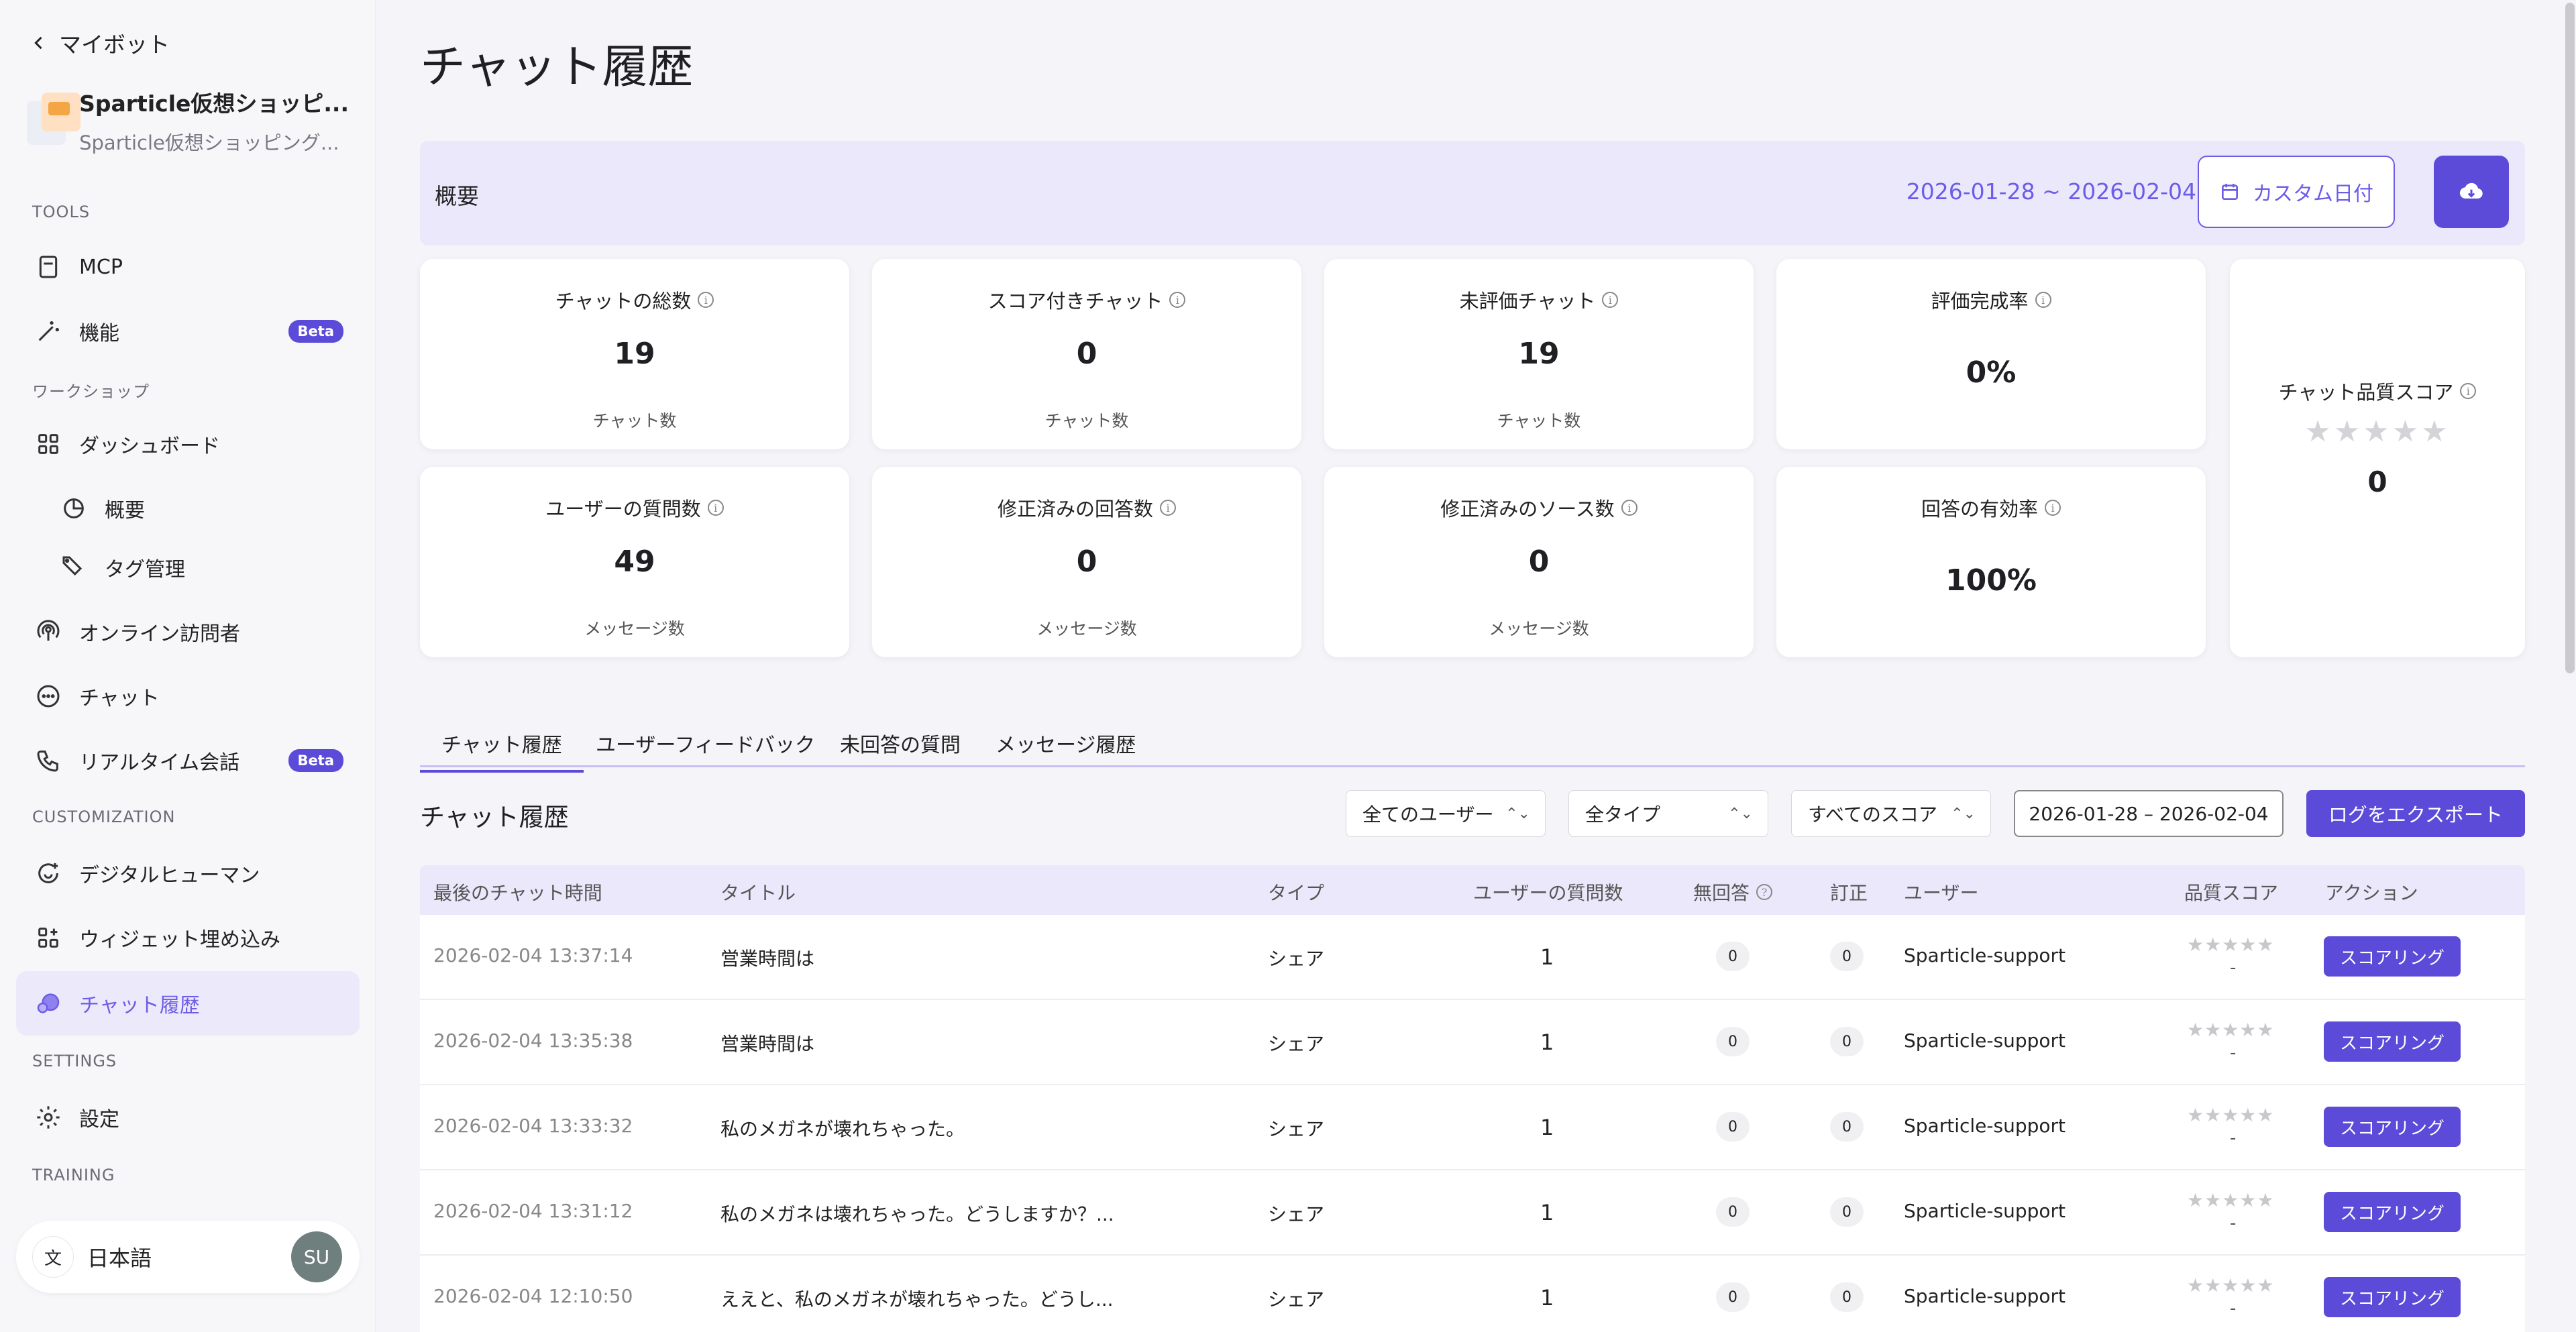  Describe the element at coordinates (634, 354) in the screenshot. I see `stat-value: 19` at that location.